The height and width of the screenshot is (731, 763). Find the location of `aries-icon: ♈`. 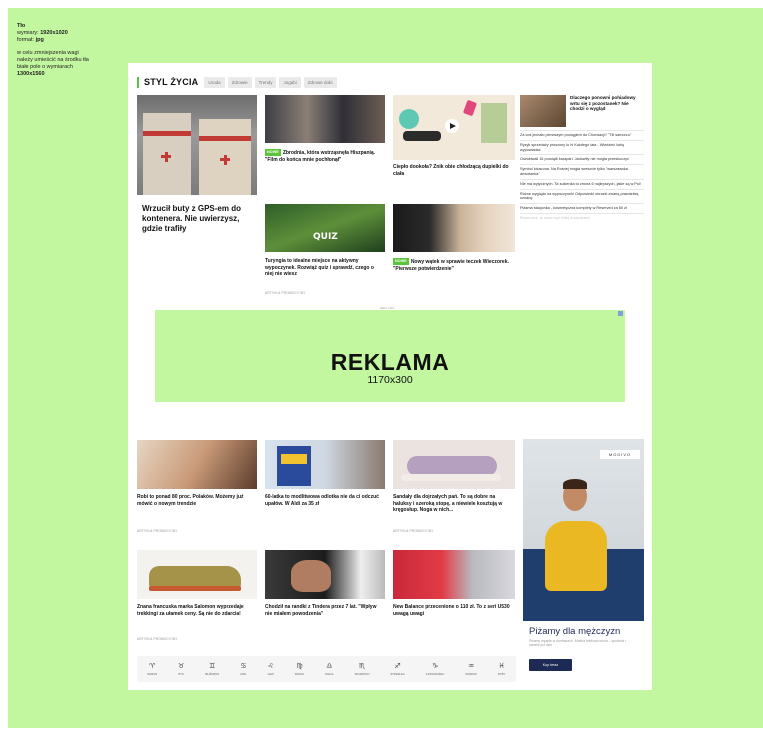

aries-icon: ♈ is located at coordinates (152, 666).